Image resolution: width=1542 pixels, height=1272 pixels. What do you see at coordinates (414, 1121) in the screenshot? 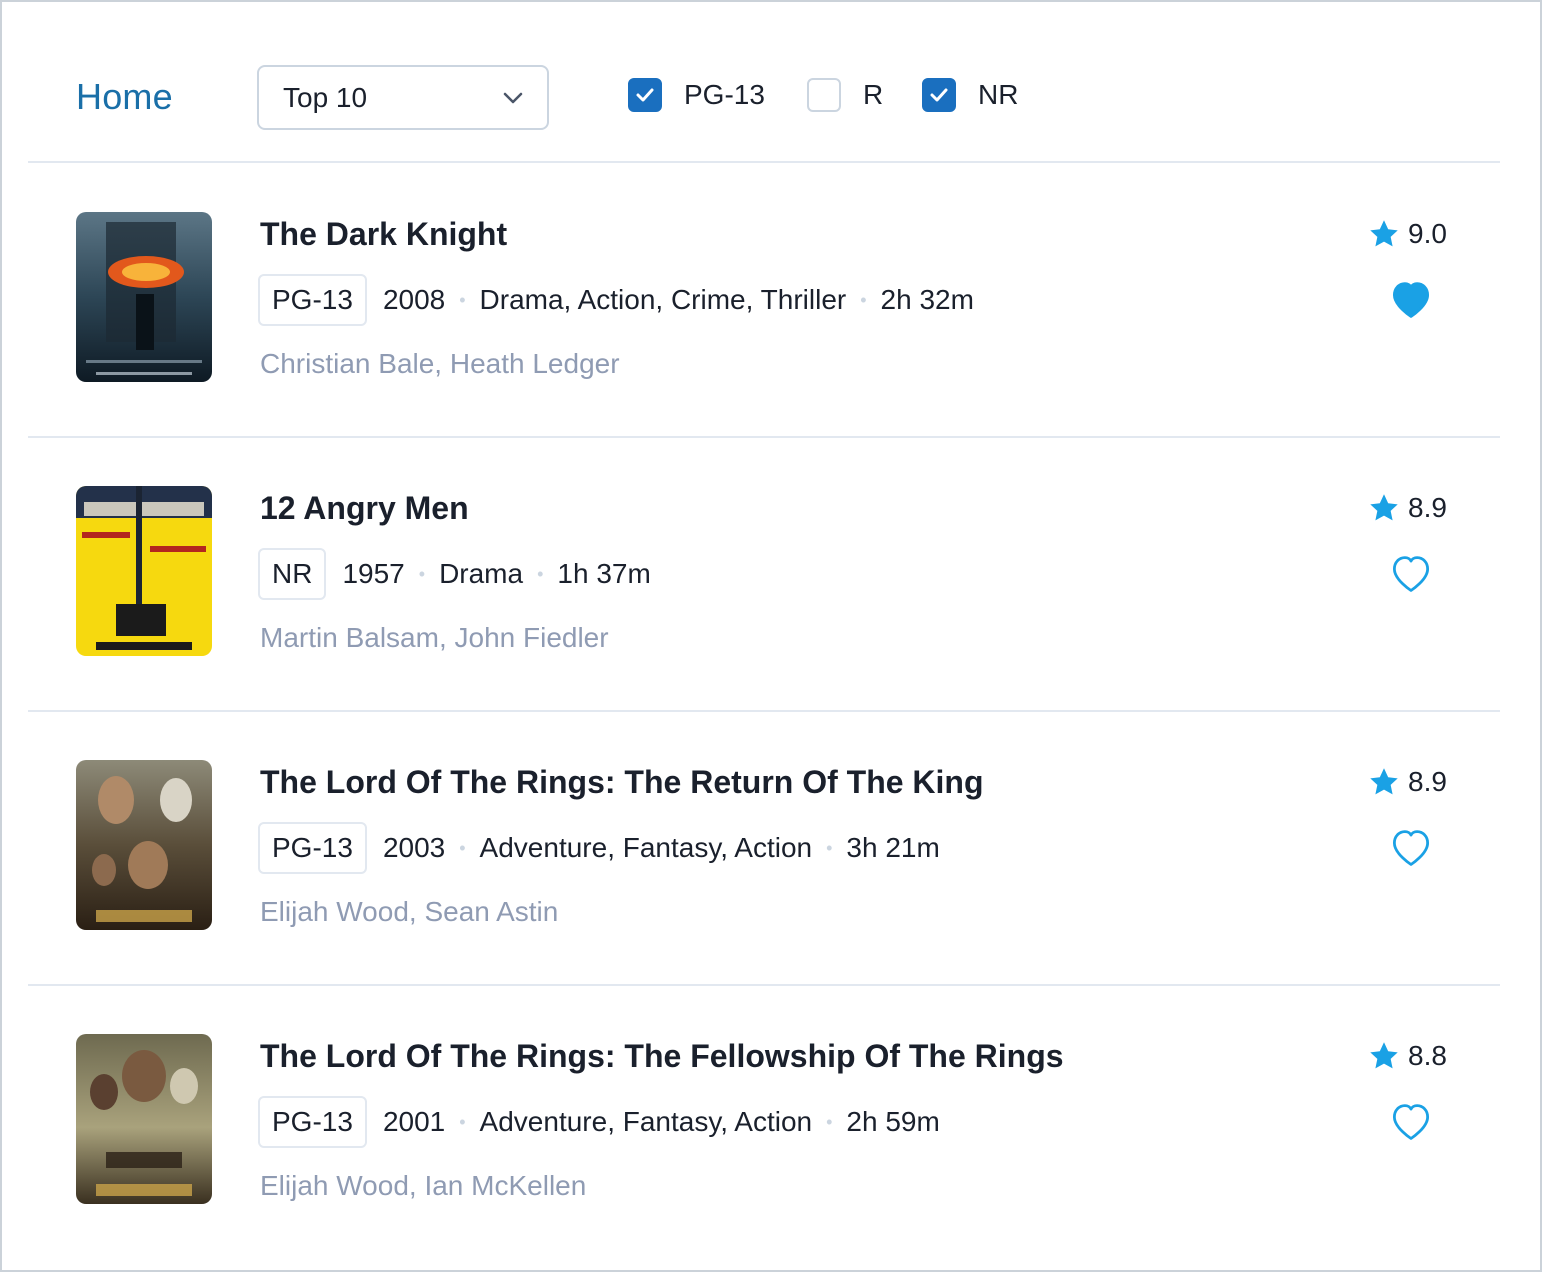
I see `movie-year: 2001` at bounding box center [414, 1121].